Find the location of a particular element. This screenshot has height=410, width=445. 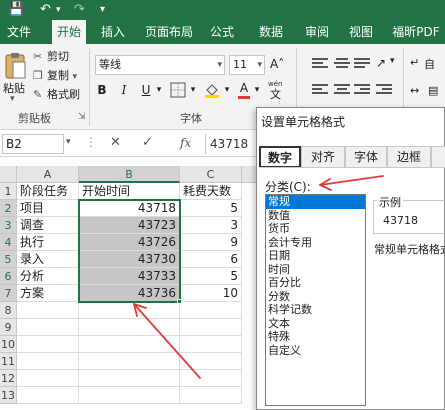

category-item: 货币 is located at coordinates (315, 229).